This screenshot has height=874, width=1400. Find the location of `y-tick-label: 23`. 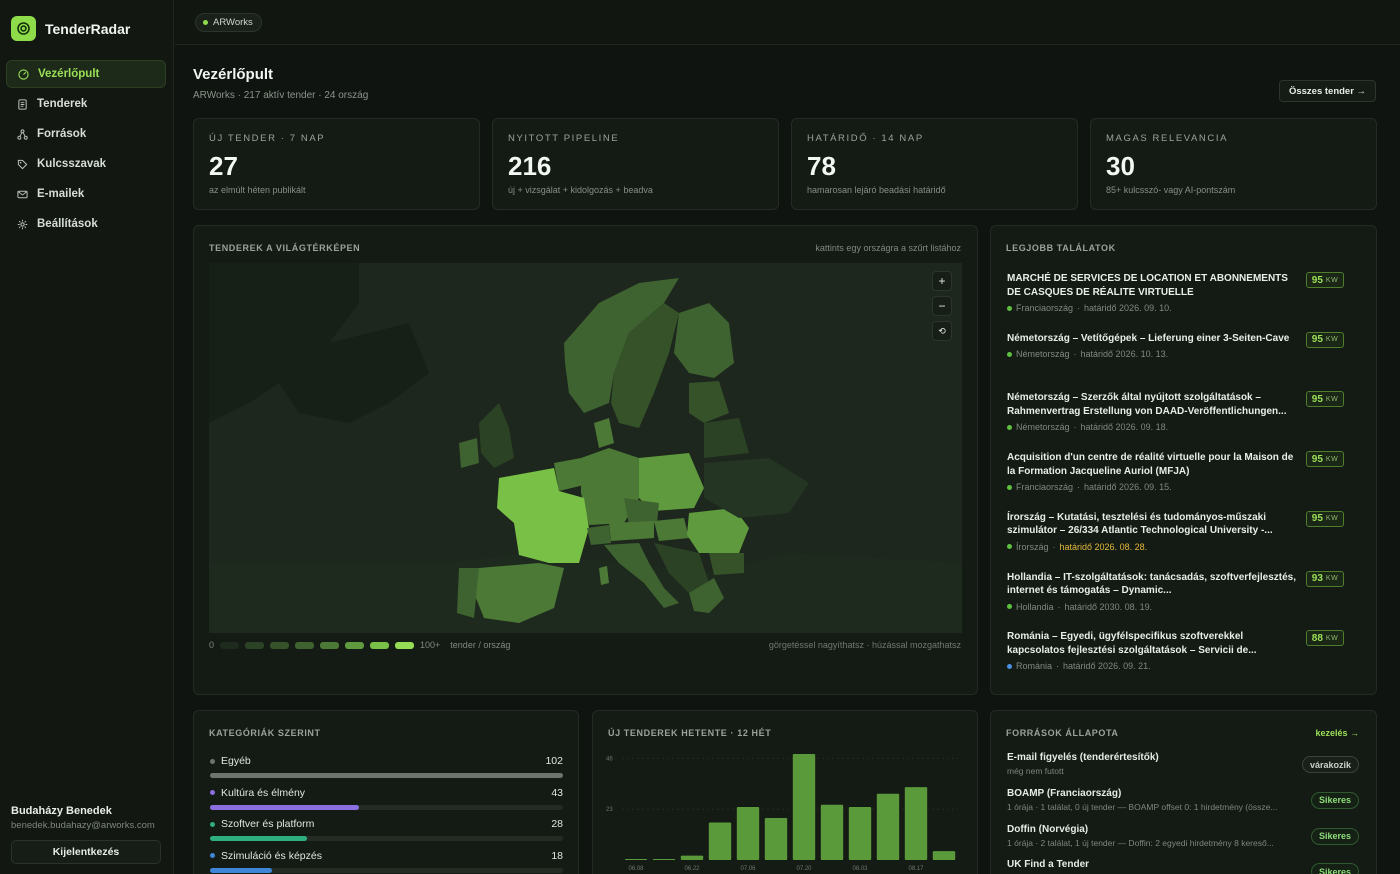

y-tick-label: 23 is located at coordinates (609, 810).